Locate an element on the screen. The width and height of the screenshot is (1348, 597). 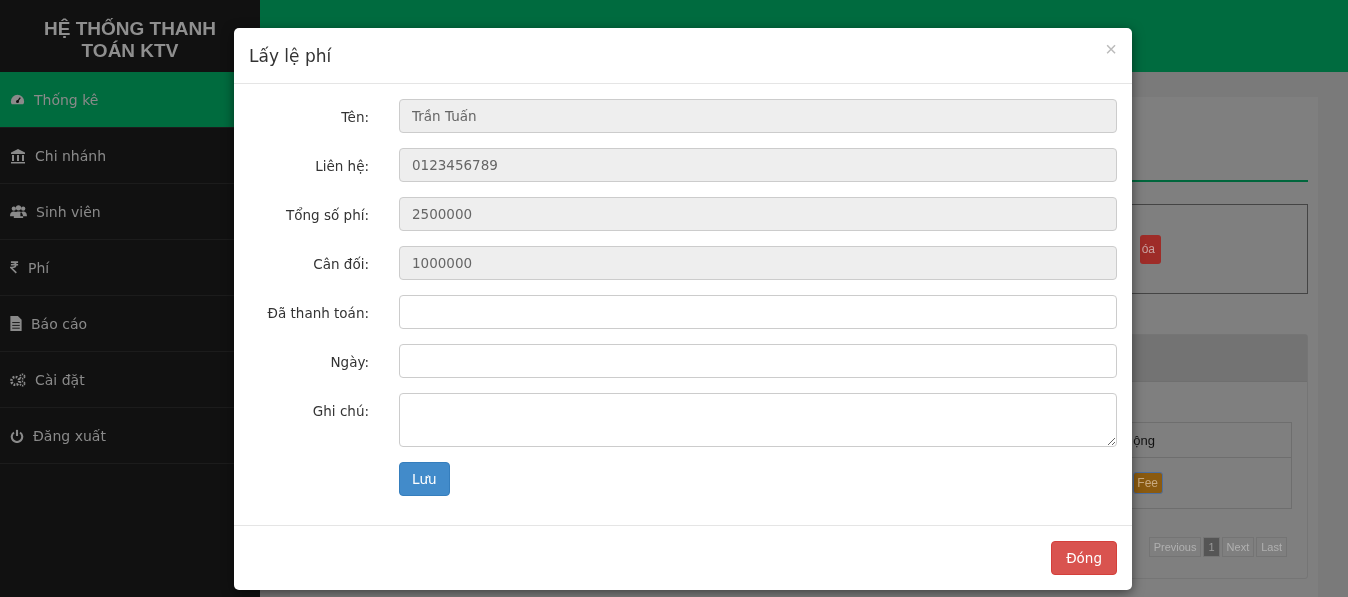
delete-button: óa is located at coordinates (1150, 249).